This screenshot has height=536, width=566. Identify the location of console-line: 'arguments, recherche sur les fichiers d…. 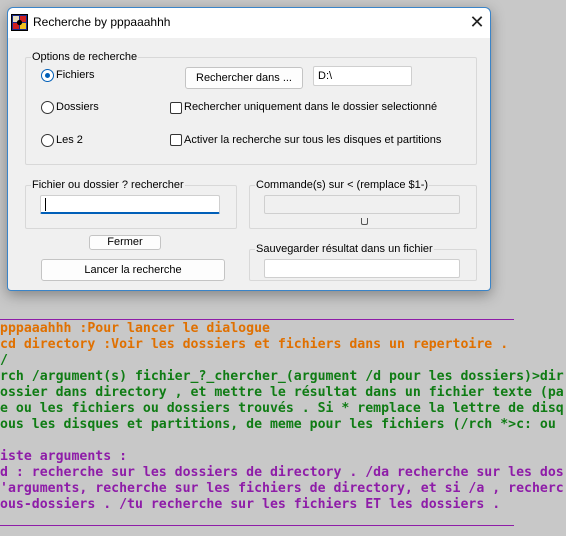
(282, 488).